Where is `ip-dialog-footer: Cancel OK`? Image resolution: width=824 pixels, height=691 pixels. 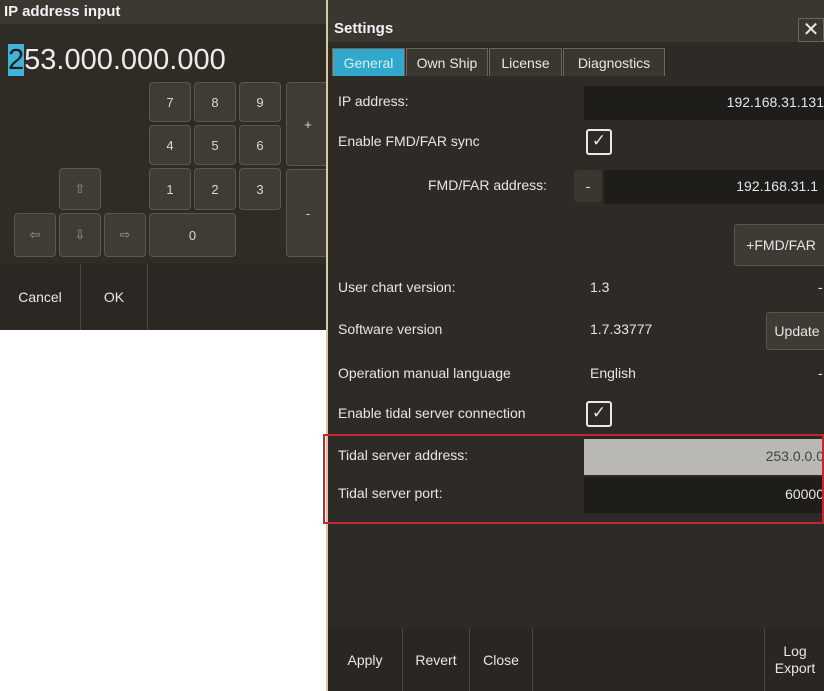
ip-dialog-footer: Cancel OK is located at coordinates (165, 297).